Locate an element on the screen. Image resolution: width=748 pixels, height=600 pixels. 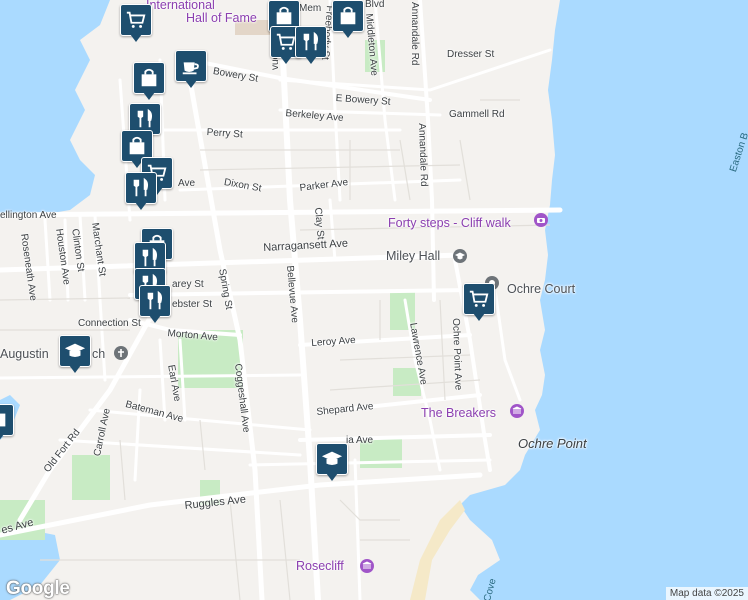
hall-of-fame-label-2: Hall of Fame is located at coordinates (221, 18).